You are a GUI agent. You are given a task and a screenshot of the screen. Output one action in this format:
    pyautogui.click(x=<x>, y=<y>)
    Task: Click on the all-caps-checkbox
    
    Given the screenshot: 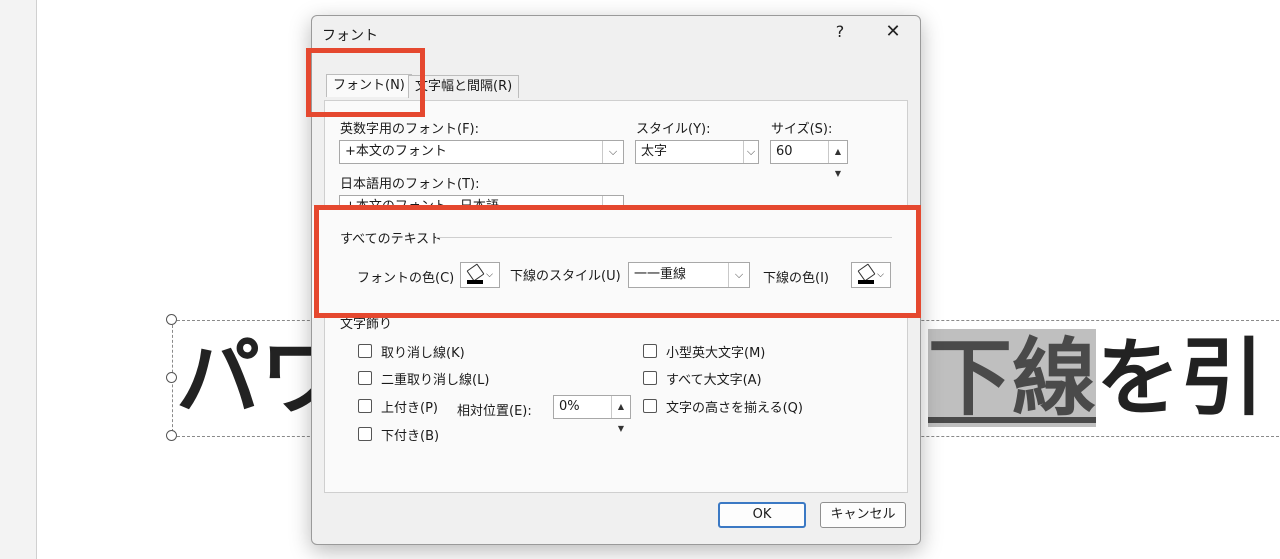 What is the action you would take?
    pyautogui.click(x=650, y=378)
    